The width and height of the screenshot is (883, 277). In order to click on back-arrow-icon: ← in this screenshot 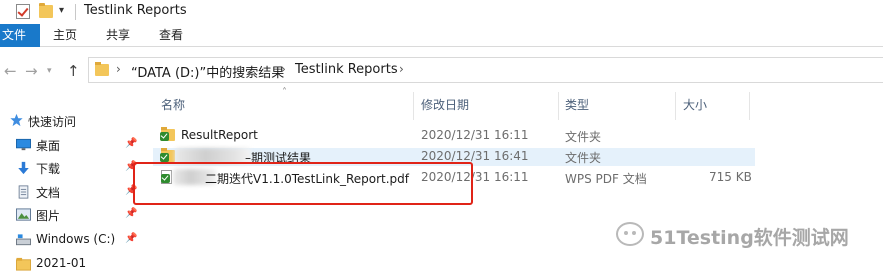, I will do `click(10, 71)`.